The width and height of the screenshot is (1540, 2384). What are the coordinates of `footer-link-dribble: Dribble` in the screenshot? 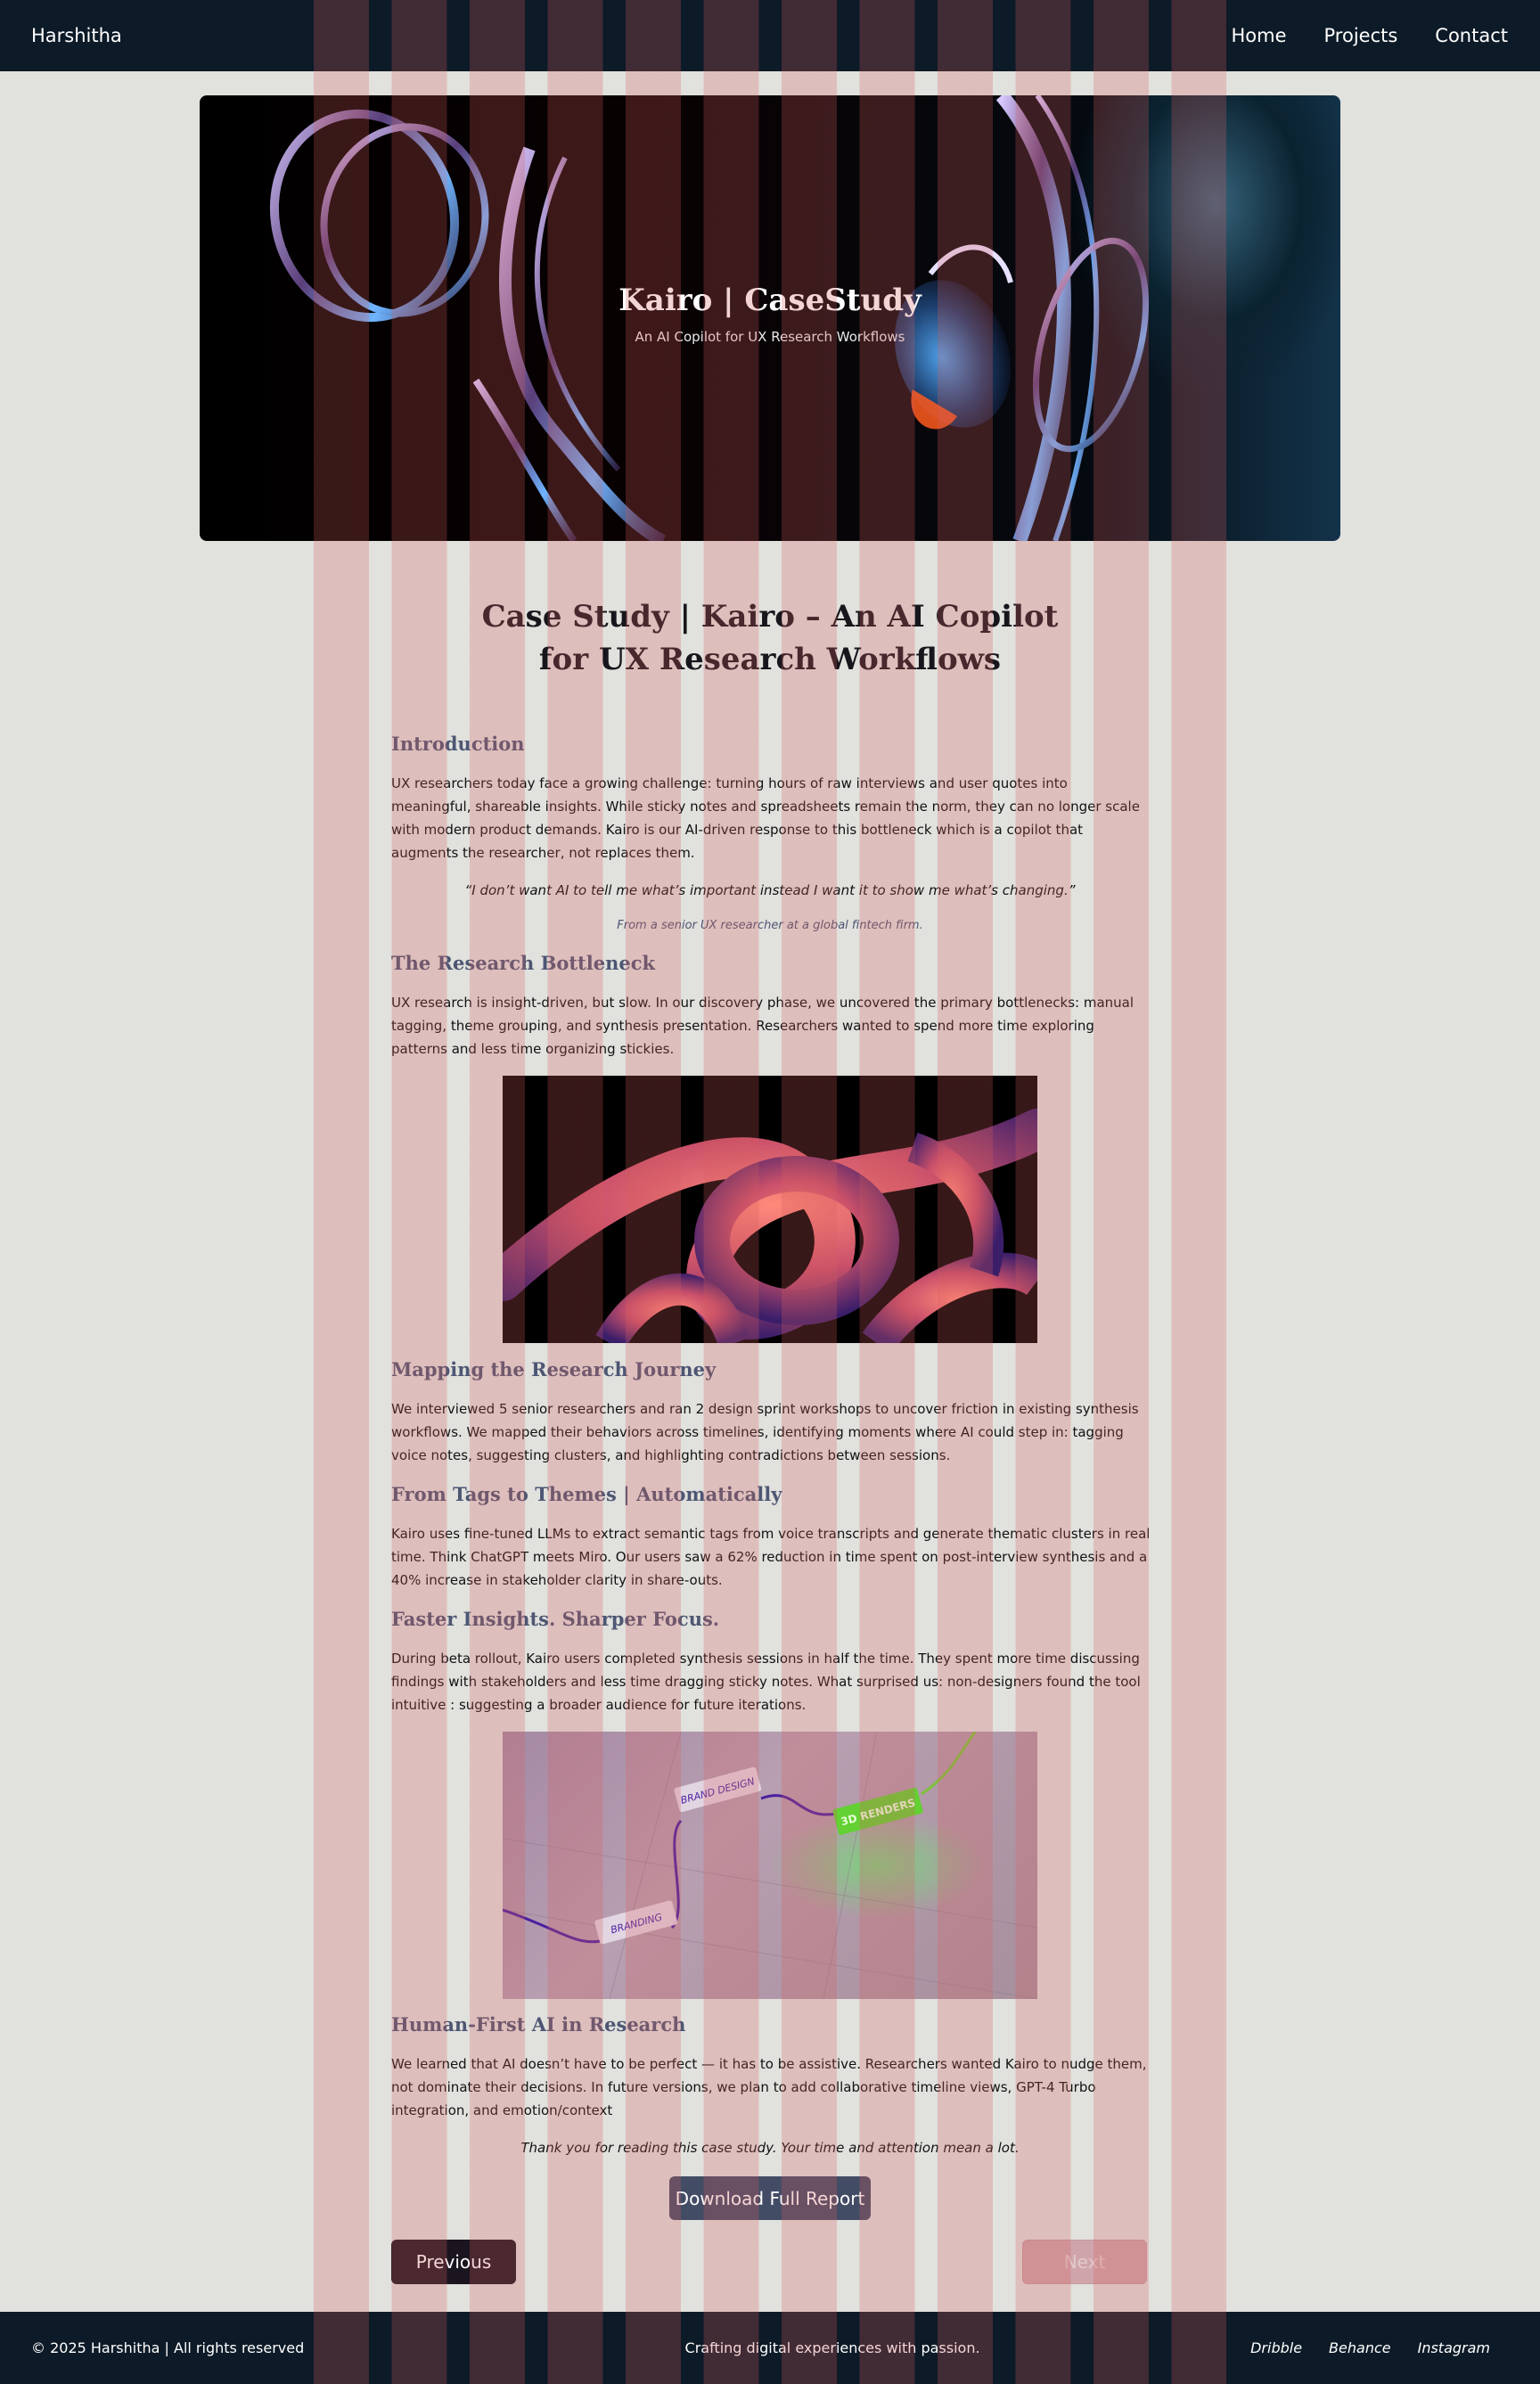 It's located at (1276, 2347).